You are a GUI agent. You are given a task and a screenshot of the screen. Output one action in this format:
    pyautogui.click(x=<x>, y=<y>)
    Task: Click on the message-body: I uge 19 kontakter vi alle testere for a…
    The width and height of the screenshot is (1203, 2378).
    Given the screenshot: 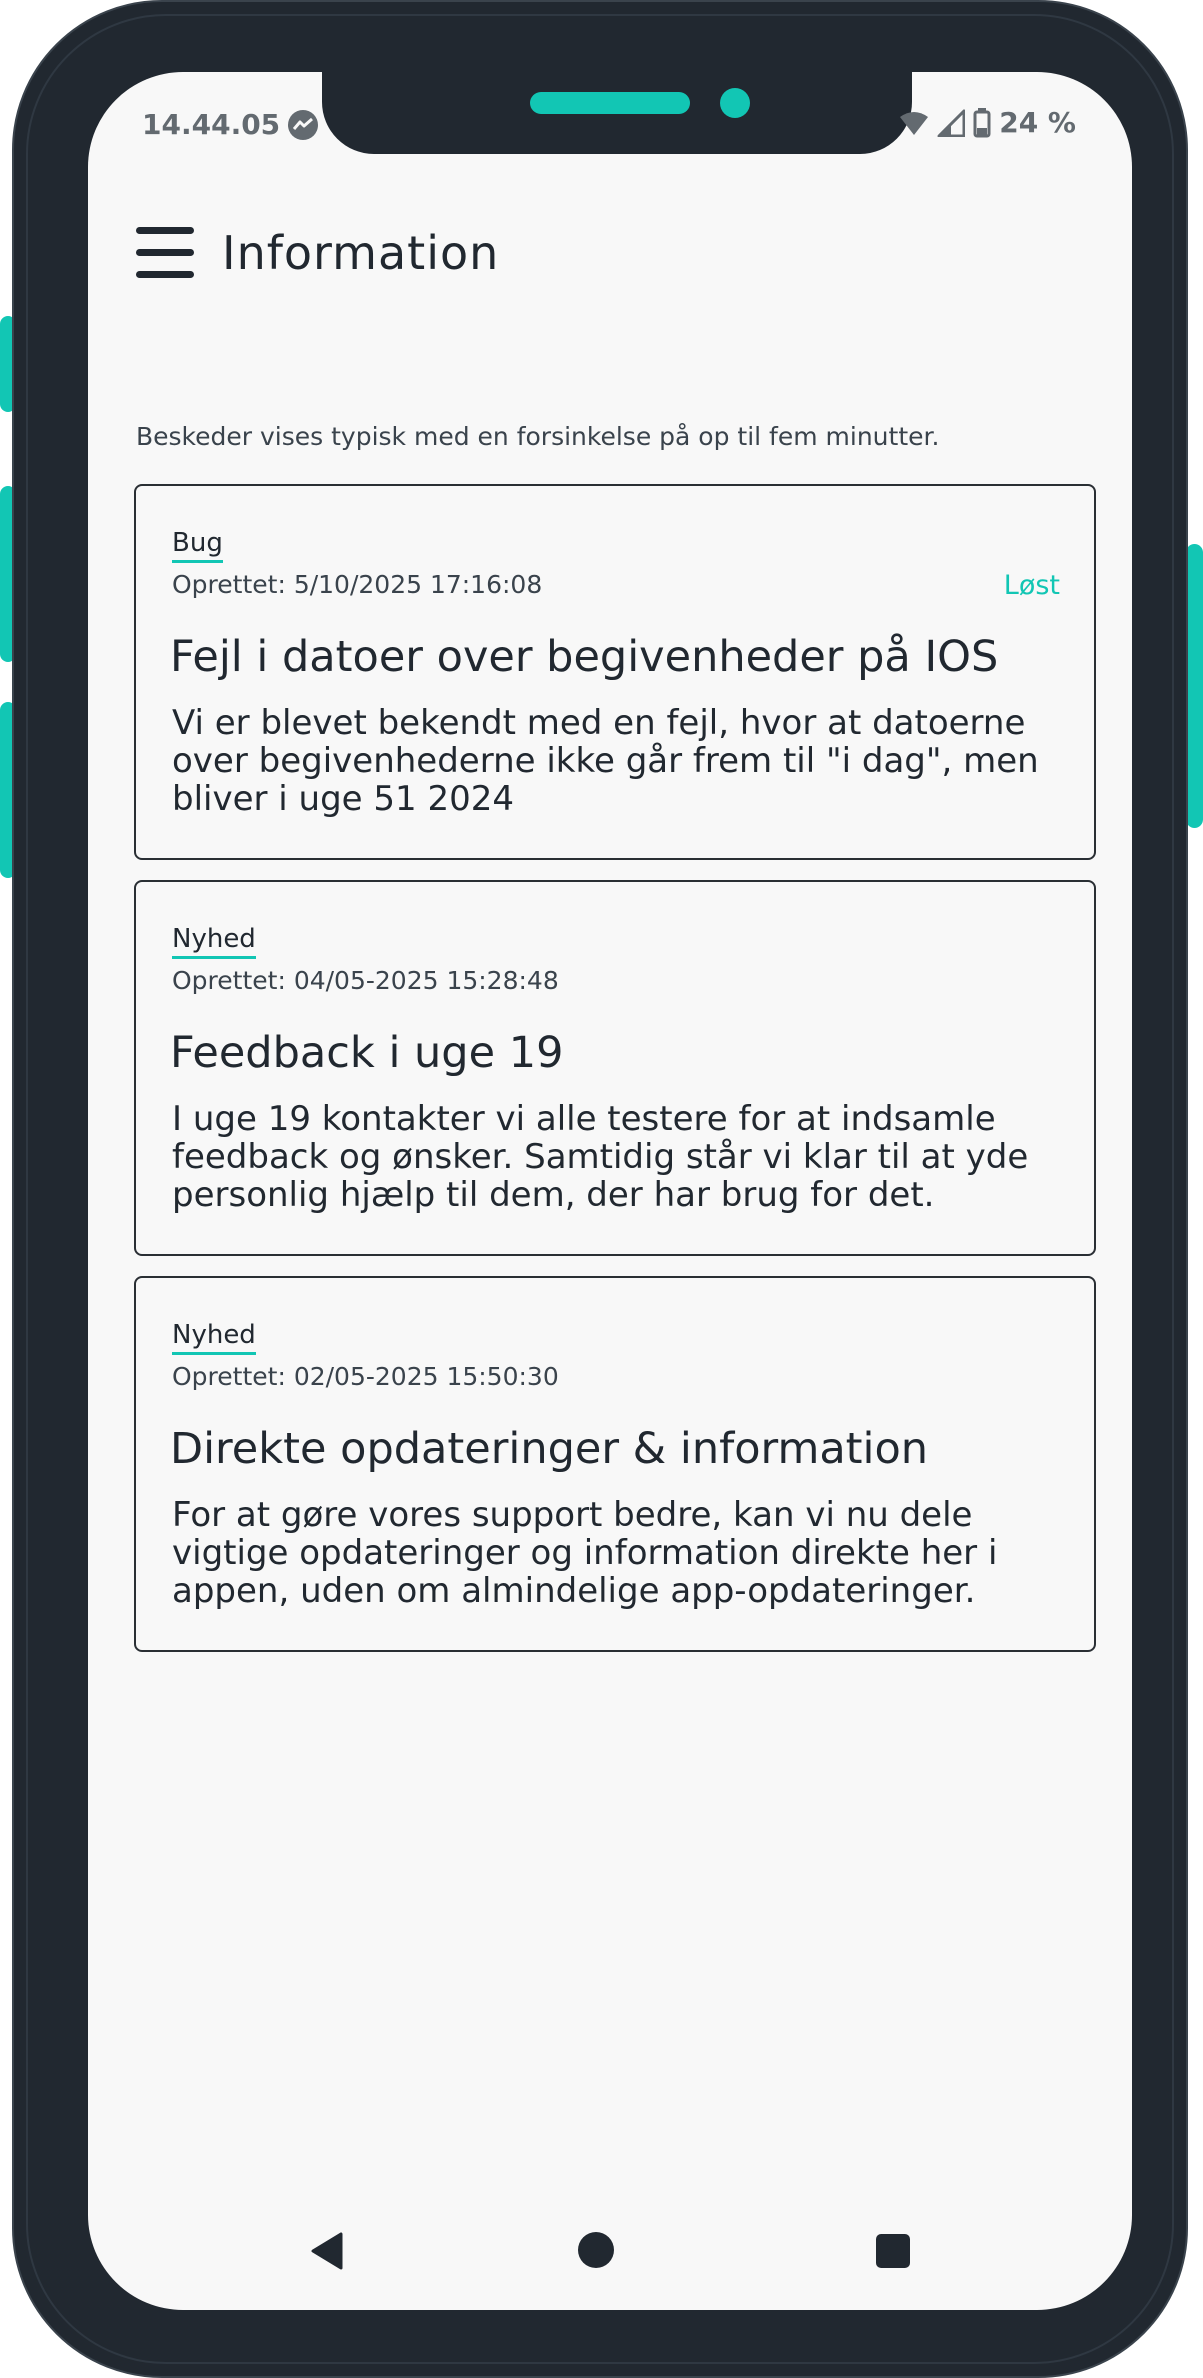 What is the action you would take?
    pyautogui.click(x=600, y=1157)
    